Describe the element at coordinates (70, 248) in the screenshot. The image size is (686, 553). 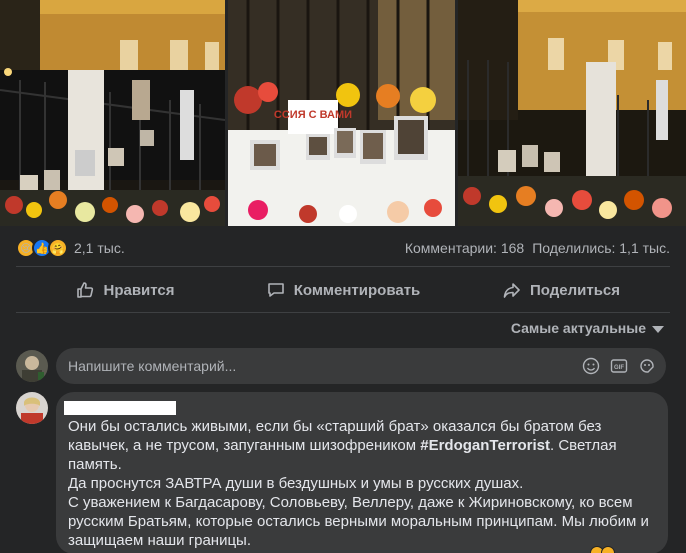
I see `reactions-summary: 😢 👍 🤗 2,1 тыс.` at that location.